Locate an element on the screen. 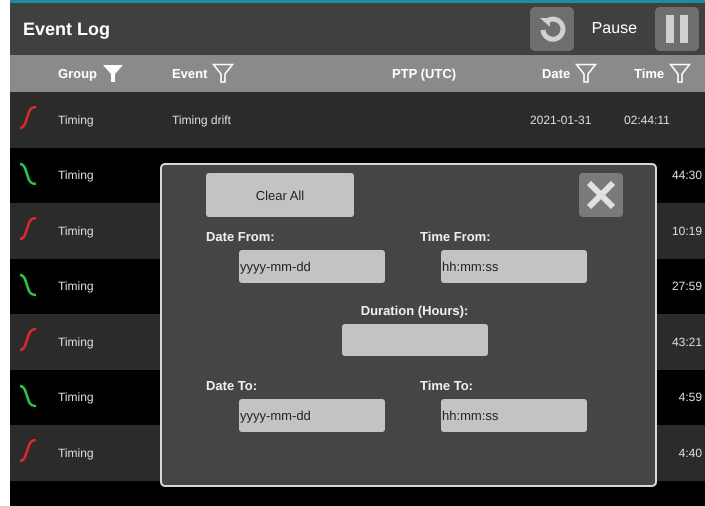  table-cell: 4:40 is located at coordinates (690, 453).